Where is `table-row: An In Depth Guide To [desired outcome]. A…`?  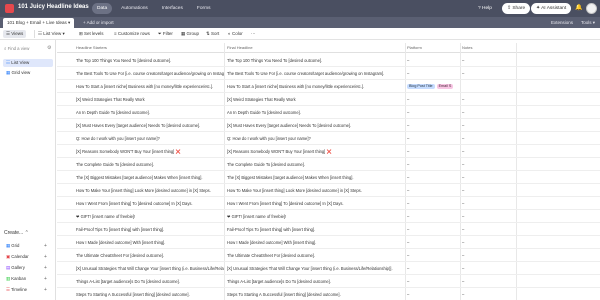 table-row: An In Depth Guide To [desired outcome]. A… is located at coordinates (328, 112).